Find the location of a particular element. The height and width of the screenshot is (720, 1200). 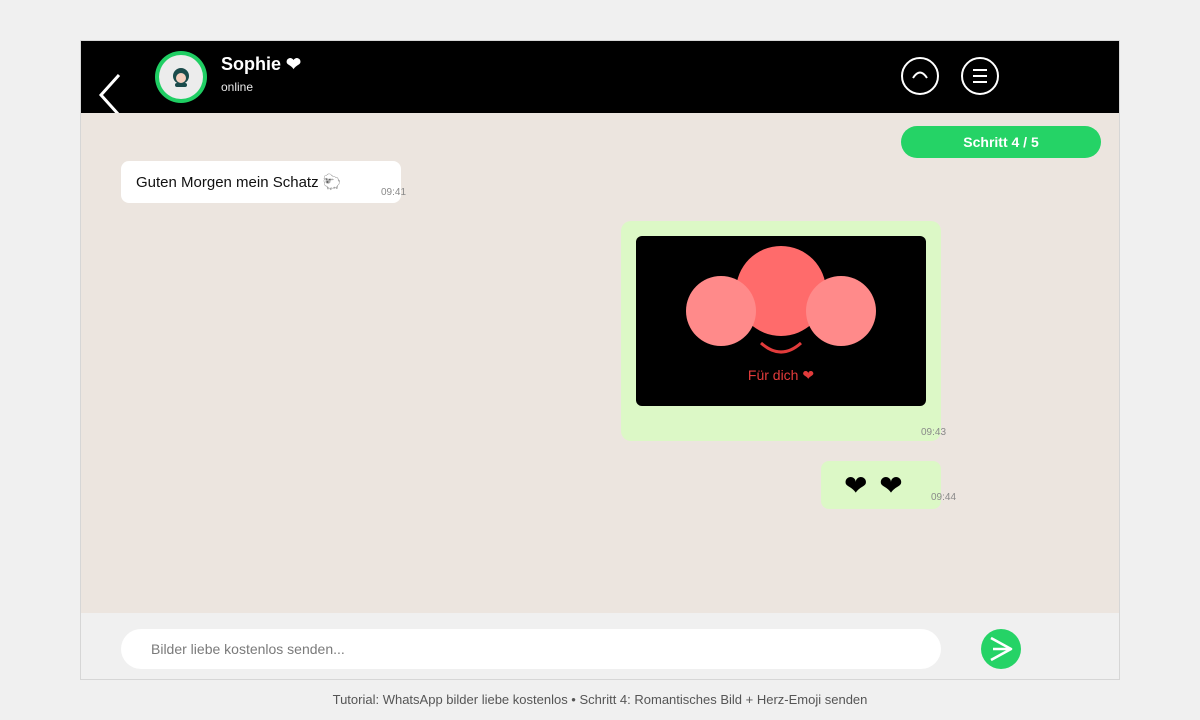

outgoing-heart-message: ❤ ❤ 09:44 is located at coordinates (888, 485).